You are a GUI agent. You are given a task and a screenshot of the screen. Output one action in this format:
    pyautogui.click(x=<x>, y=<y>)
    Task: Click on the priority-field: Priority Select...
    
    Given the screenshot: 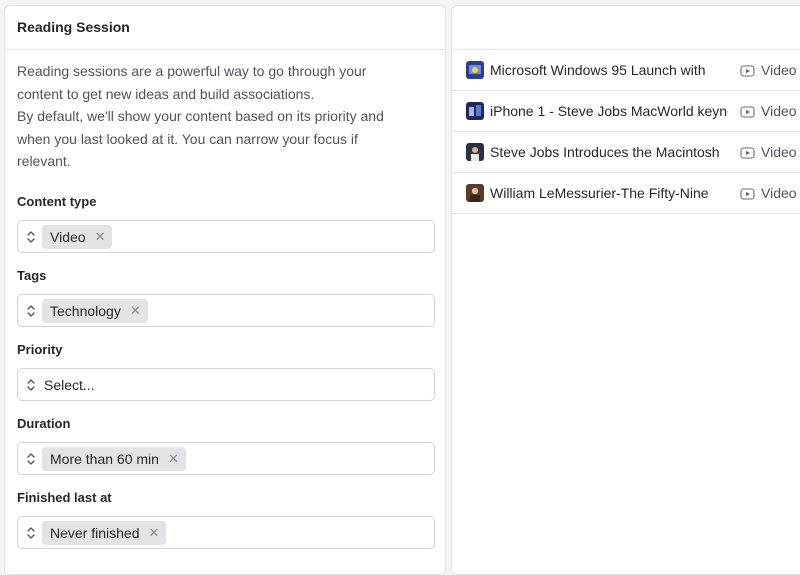 What is the action you would take?
    pyautogui.click(x=226, y=371)
    